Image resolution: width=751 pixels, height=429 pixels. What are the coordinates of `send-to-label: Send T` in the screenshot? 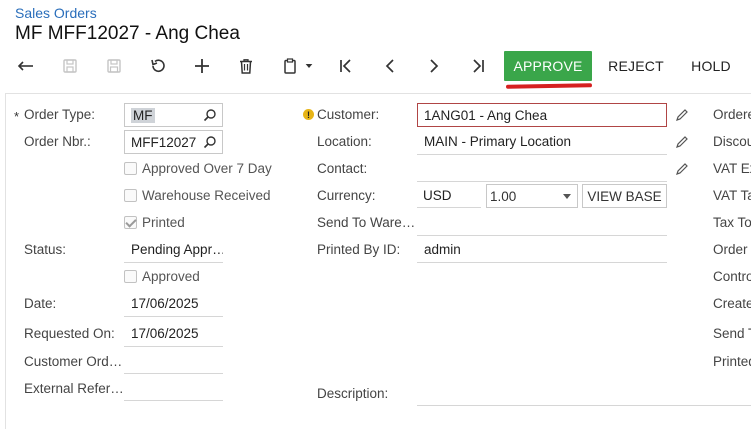 It's located at (732, 333).